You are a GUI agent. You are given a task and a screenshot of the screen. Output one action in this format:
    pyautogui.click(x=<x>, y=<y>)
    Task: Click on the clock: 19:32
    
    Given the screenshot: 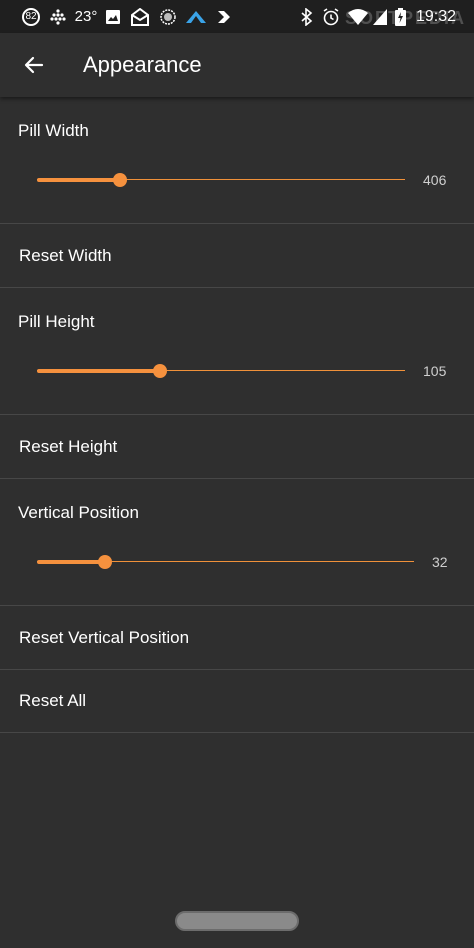 What is the action you would take?
    pyautogui.click(x=436, y=16)
    